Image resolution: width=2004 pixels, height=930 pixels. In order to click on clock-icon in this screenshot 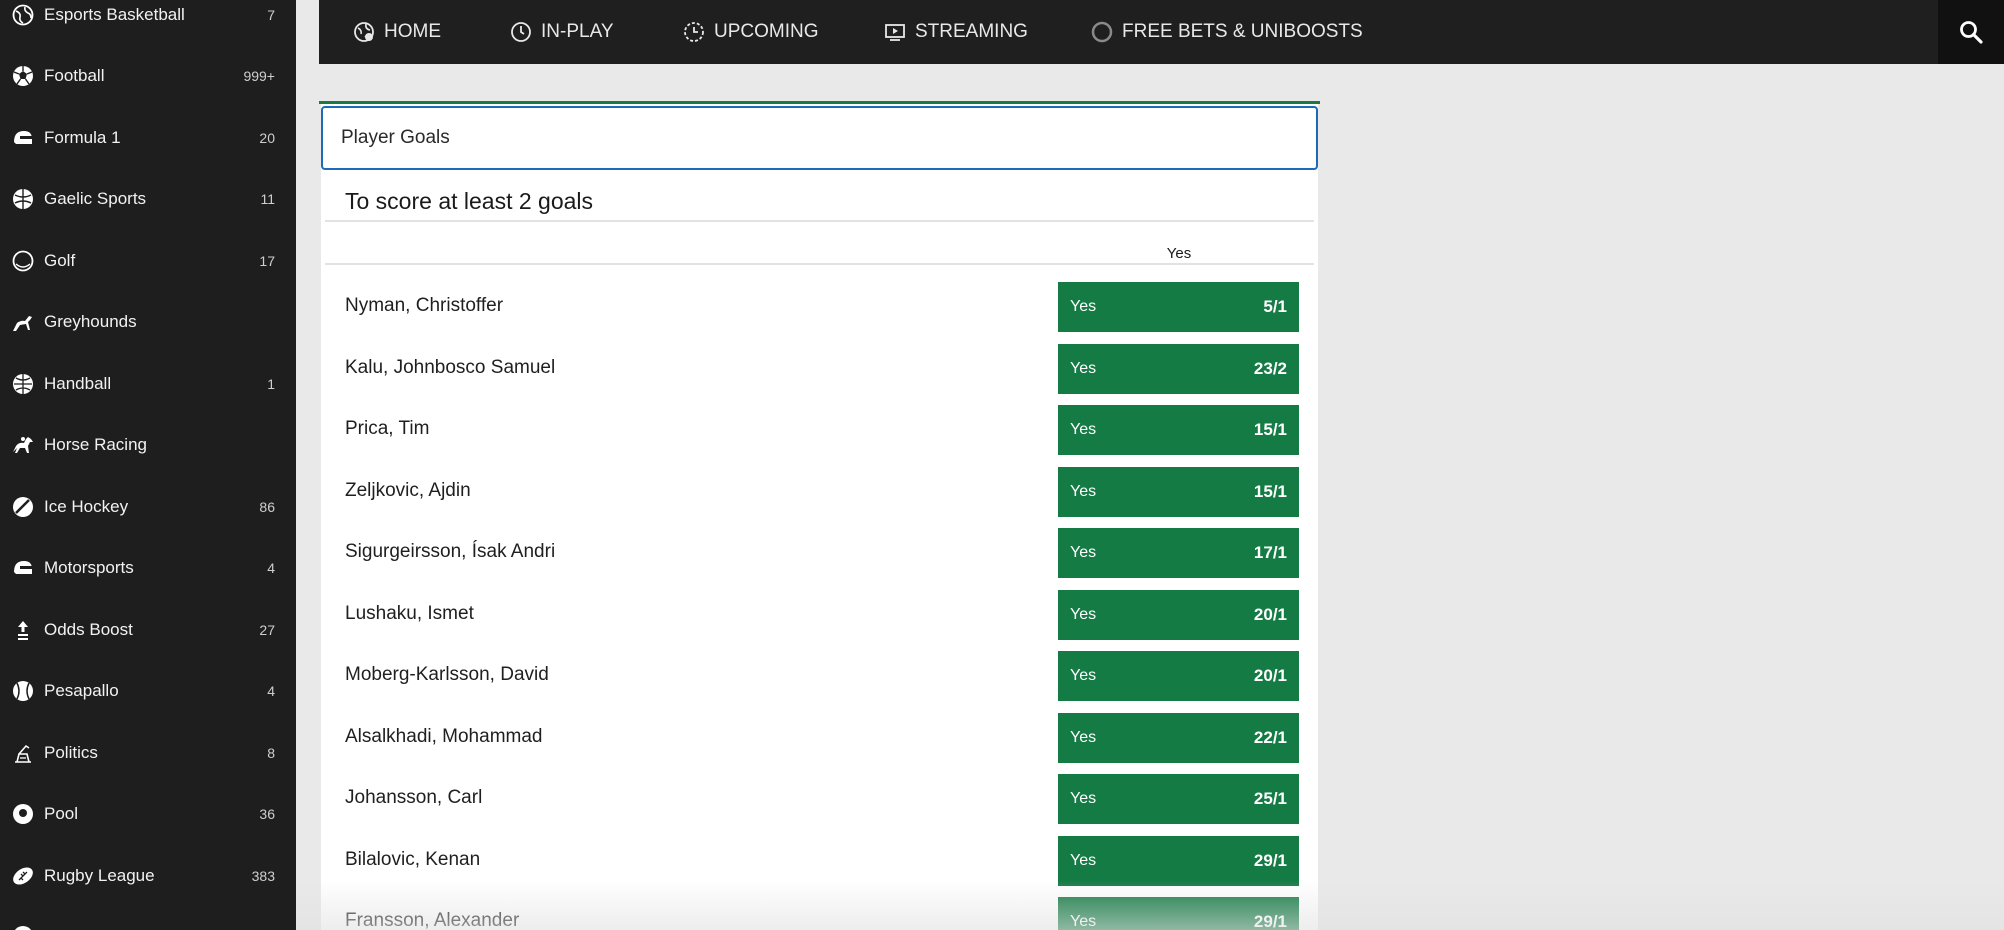, I will do `click(521, 32)`.